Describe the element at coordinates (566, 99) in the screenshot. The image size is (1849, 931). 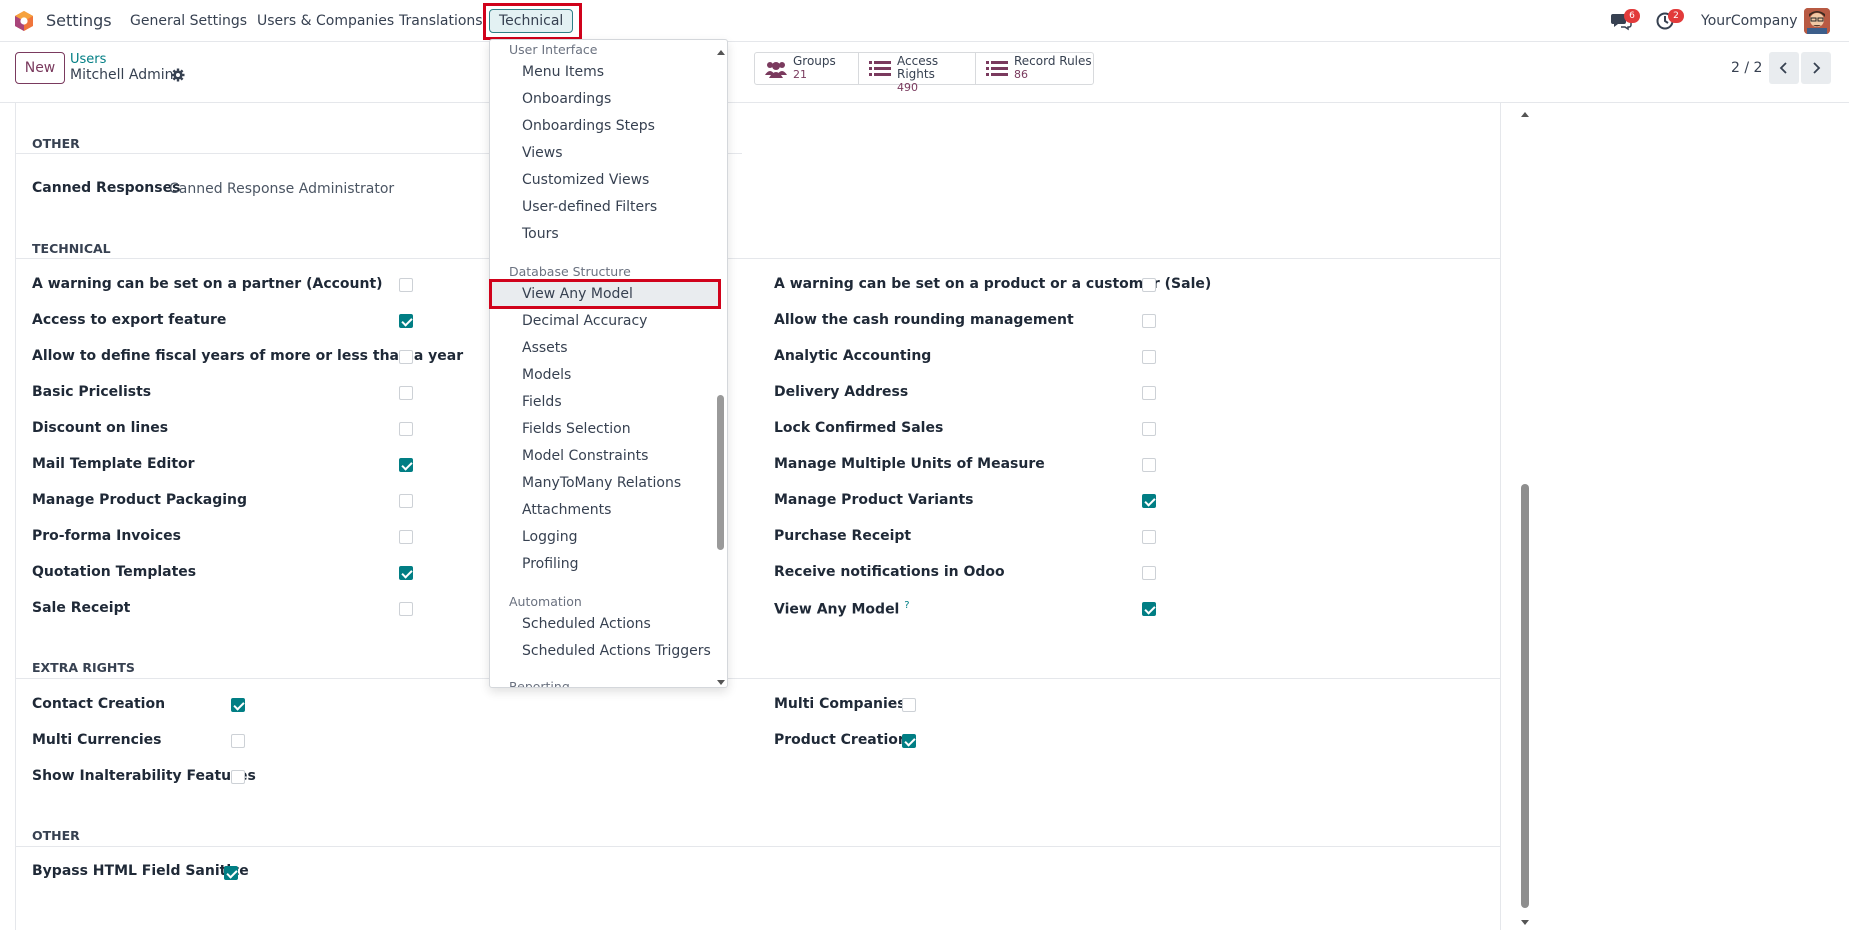
I see `dropdown-item: Onboardings` at that location.